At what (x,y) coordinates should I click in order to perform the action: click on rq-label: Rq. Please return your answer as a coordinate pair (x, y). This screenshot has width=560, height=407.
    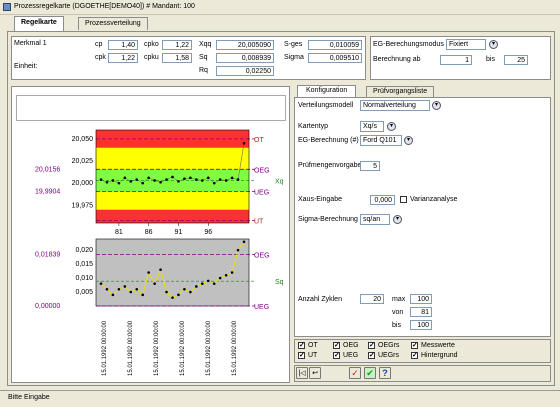
    Looking at the image, I should click on (203, 70).